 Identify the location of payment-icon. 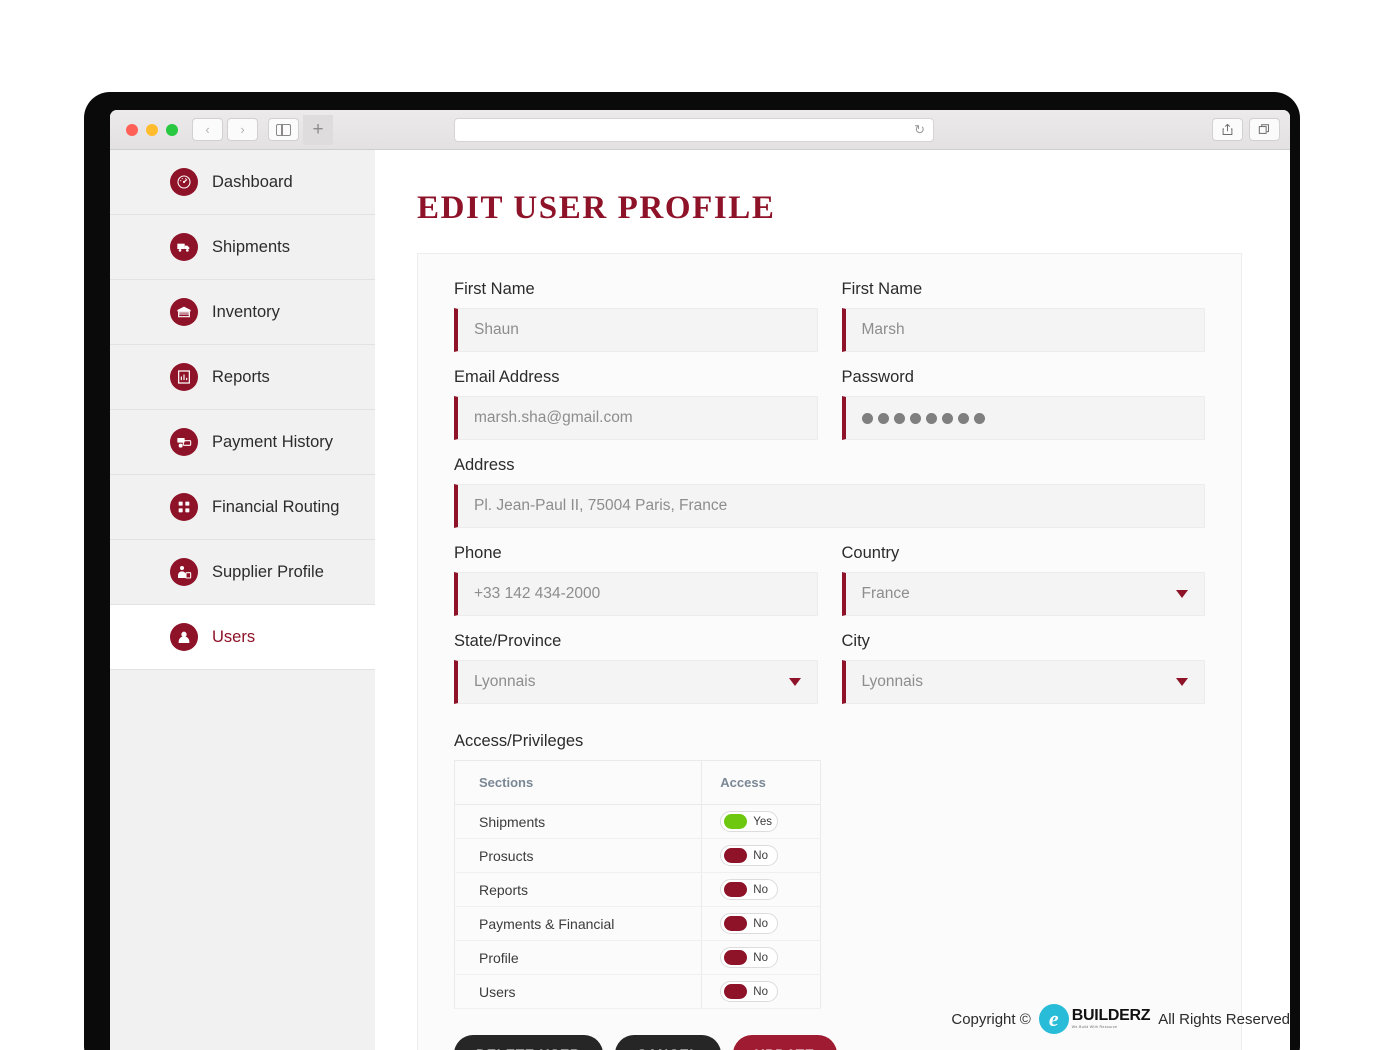
(184, 442).